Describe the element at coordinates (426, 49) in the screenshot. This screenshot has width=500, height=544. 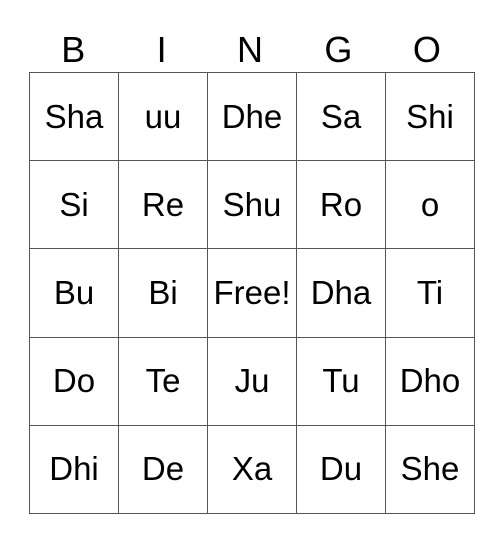
I see `header-letter: O` at that location.